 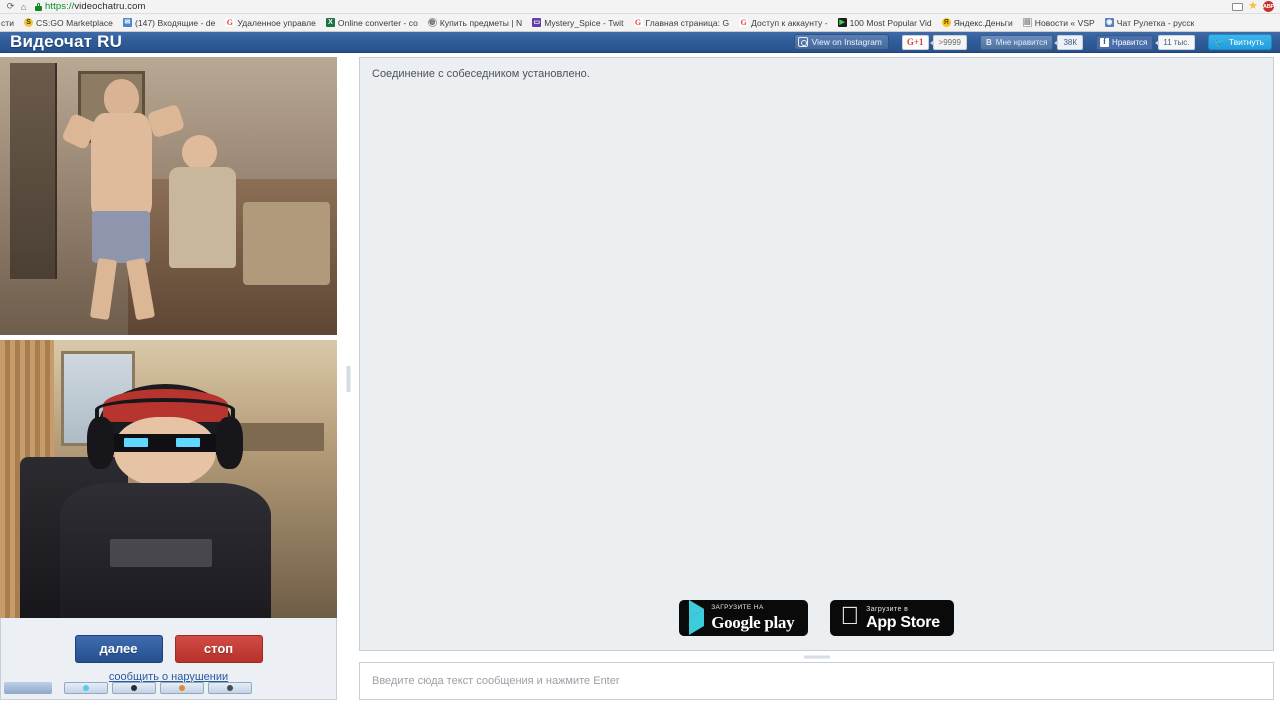 What do you see at coordinates (687, 22) in the screenshot?
I see `bookmark-label: Главная страница: G` at bounding box center [687, 22].